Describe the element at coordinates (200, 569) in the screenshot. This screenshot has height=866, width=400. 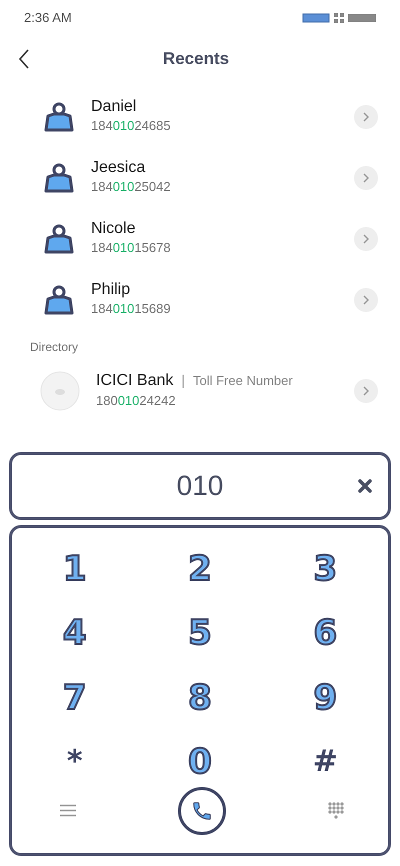
I see `dial-key: 2` at that location.